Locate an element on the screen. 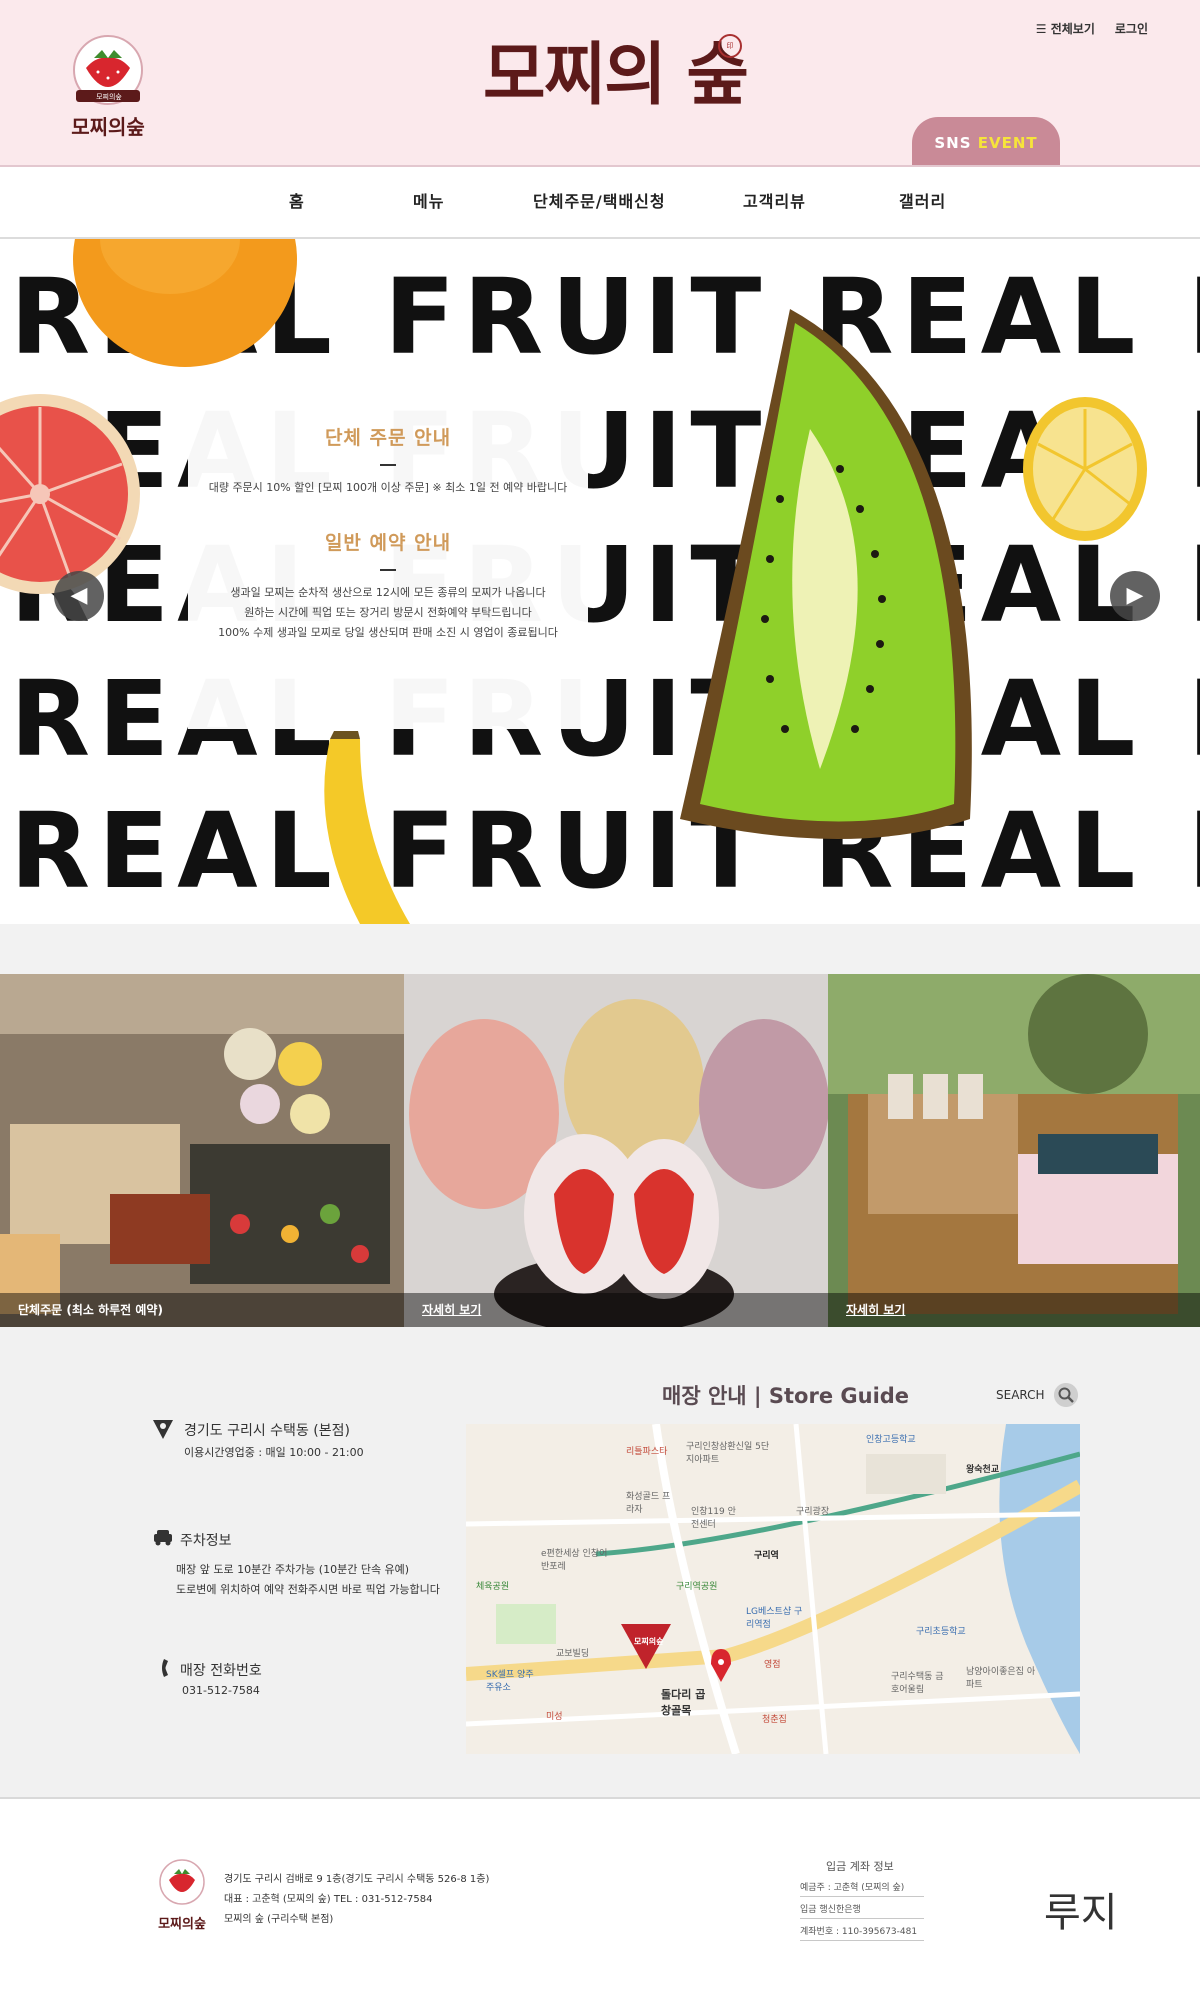 The image size is (1200, 2000). map-label: 왕숙천교 is located at coordinates (983, 1470).